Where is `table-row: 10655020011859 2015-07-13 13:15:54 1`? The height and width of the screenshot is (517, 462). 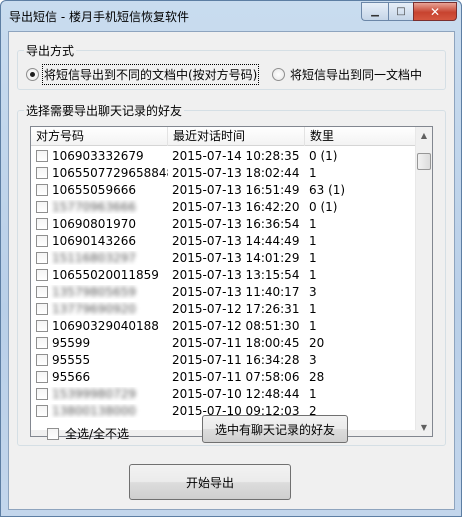
table-row: 10655020011859 2015-07-13 13:15:54 1 is located at coordinates (224, 274).